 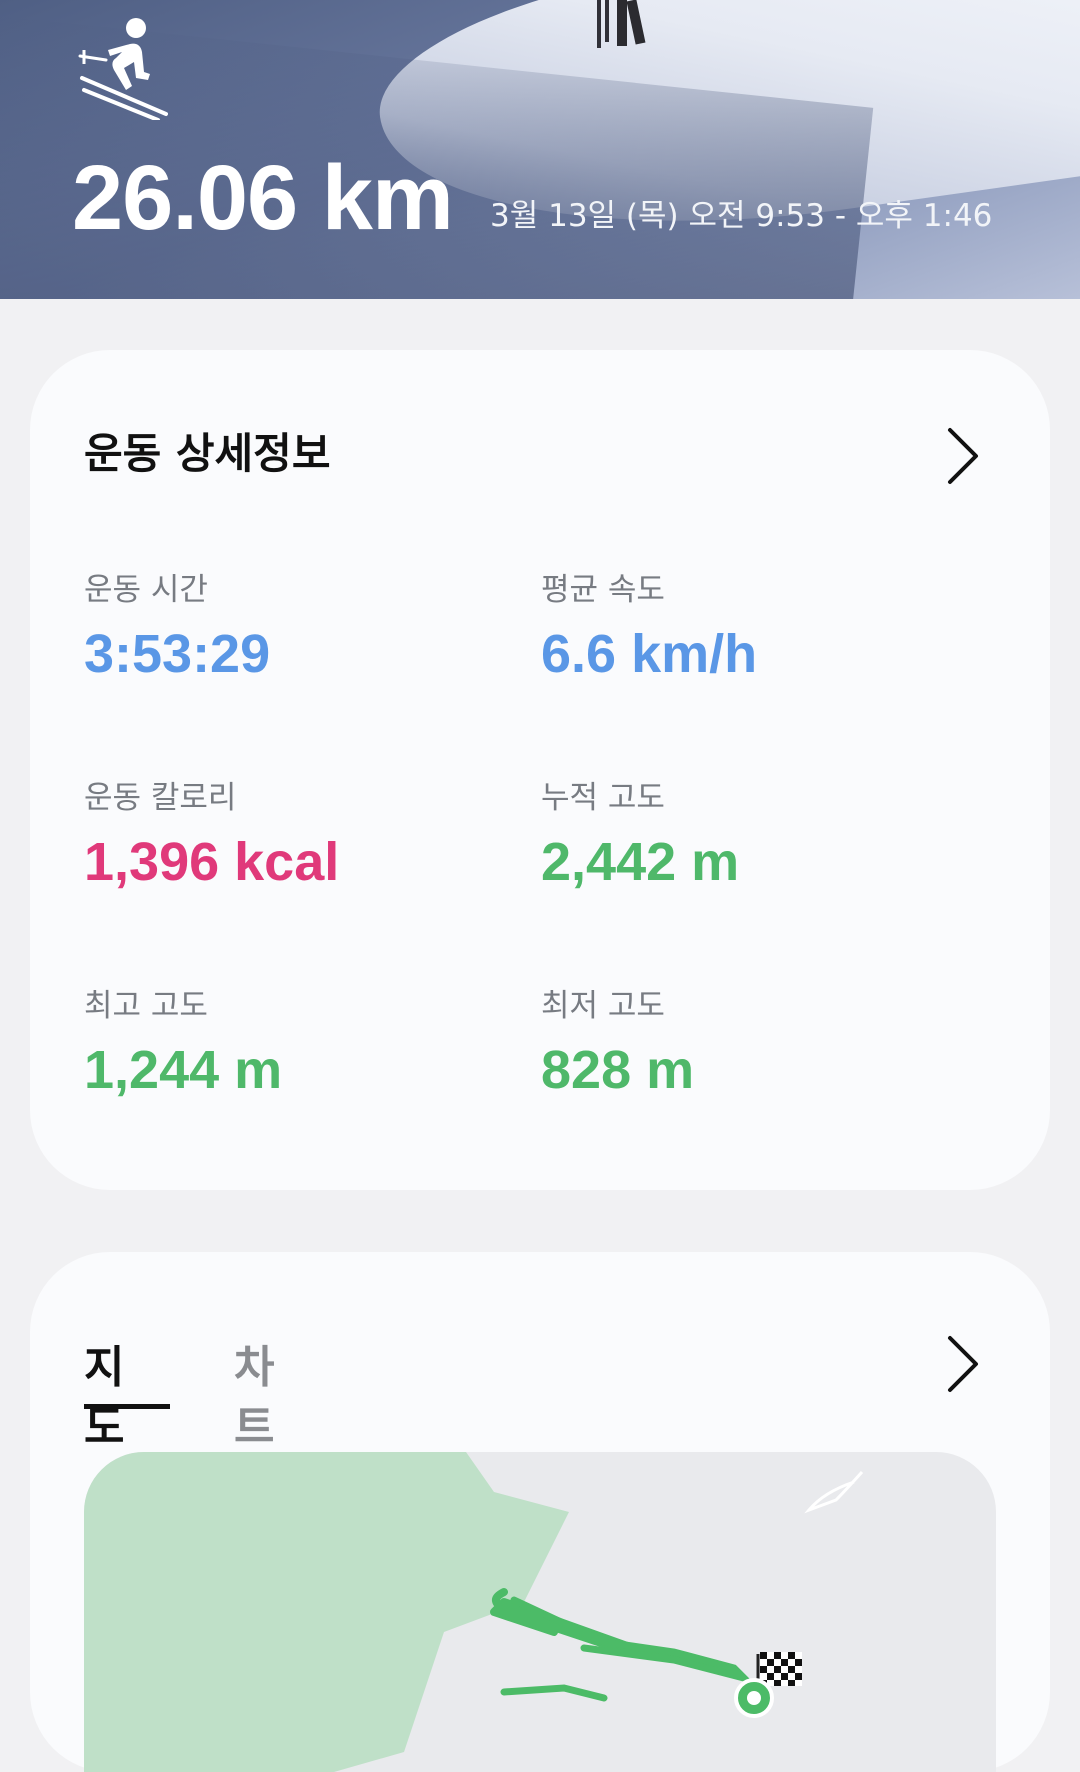 What do you see at coordinates (183, 1070) in the screenshot?
I see `stat-value: 1,244 m` at bounding box center [183, 1070].